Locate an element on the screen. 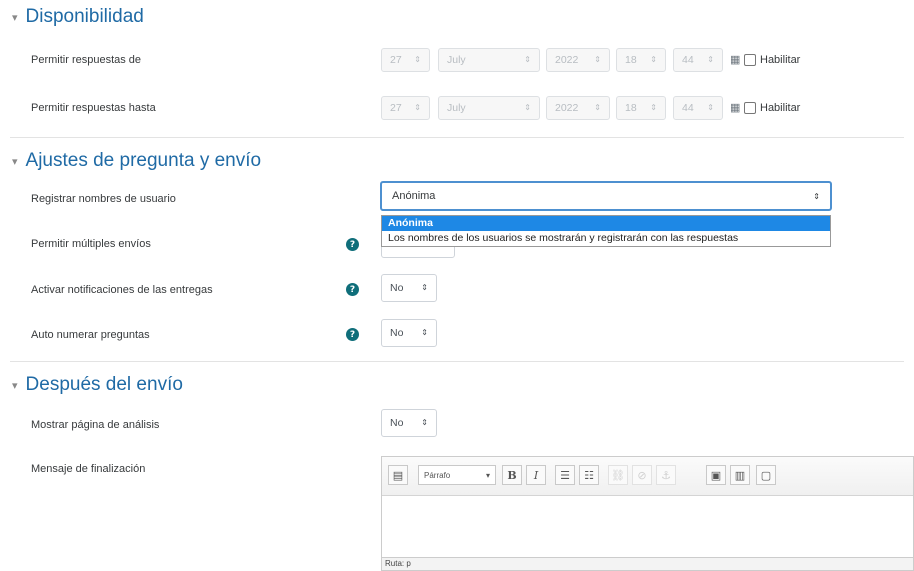 The width and height of the screenshot is (914, 571). field-label: Permitir respuestas hasta is located at coordinates (93, 108).